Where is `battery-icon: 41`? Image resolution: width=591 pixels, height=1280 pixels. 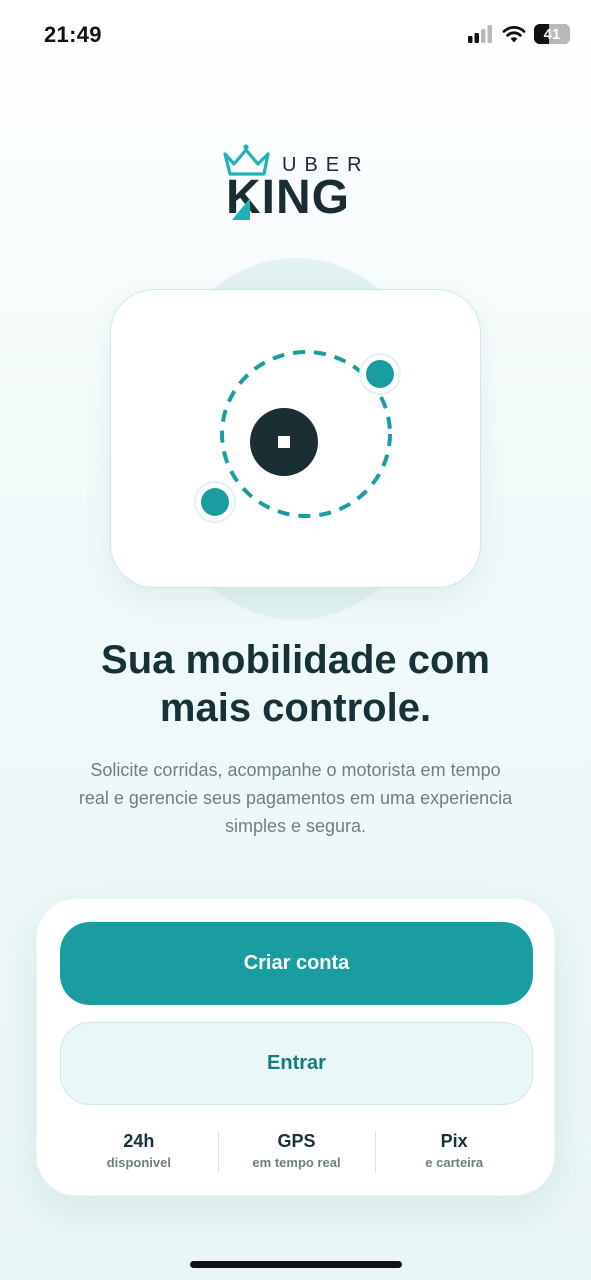 battery-icon: 41 is located at coordinates (552, 34).